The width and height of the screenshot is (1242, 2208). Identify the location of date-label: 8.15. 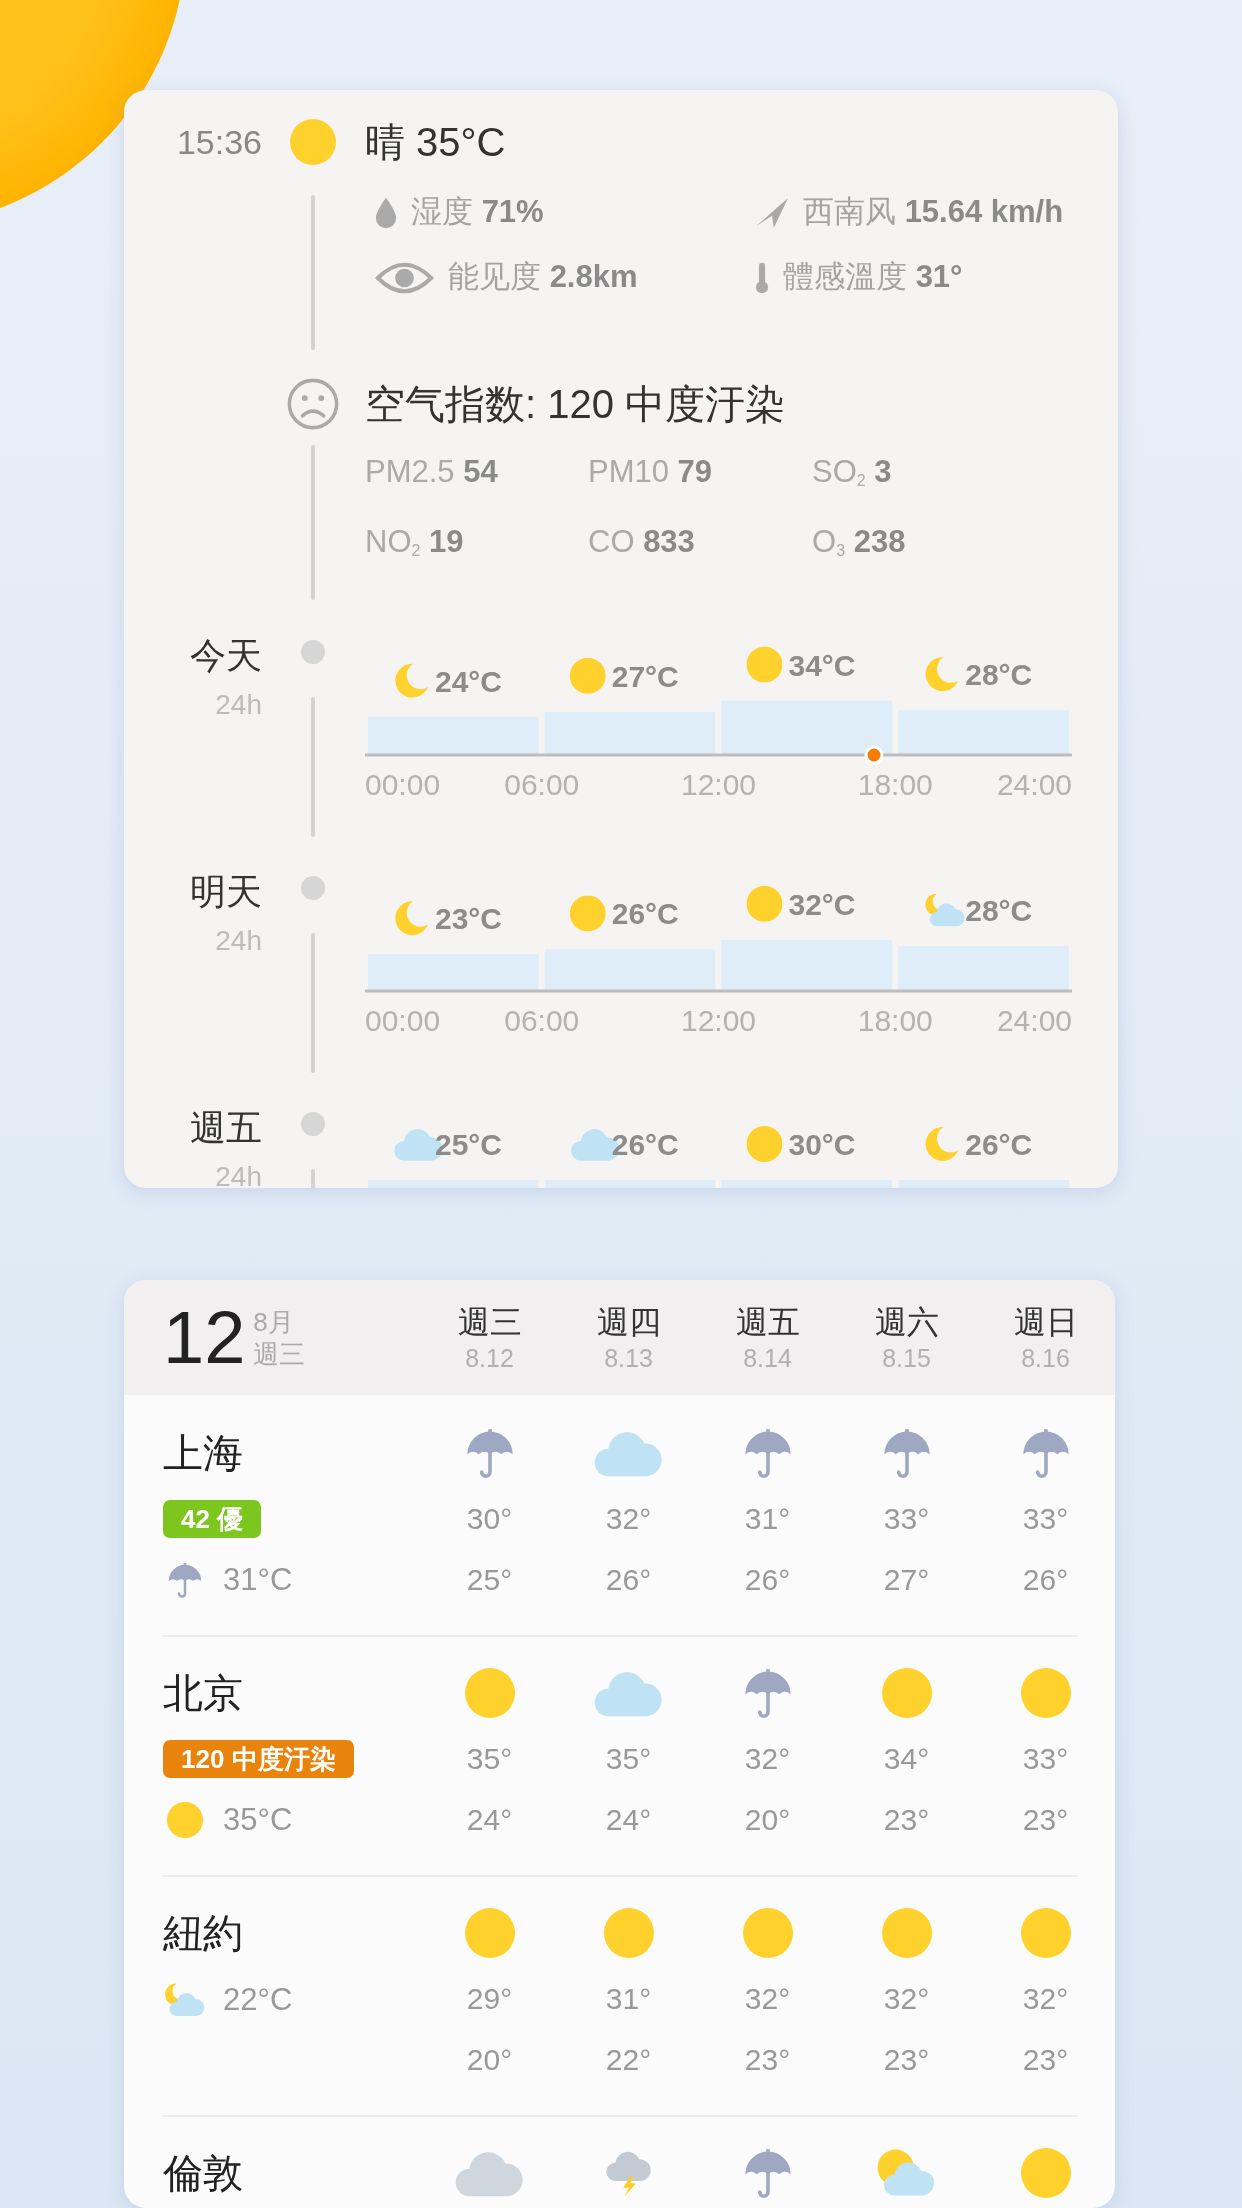
(906, 1358).